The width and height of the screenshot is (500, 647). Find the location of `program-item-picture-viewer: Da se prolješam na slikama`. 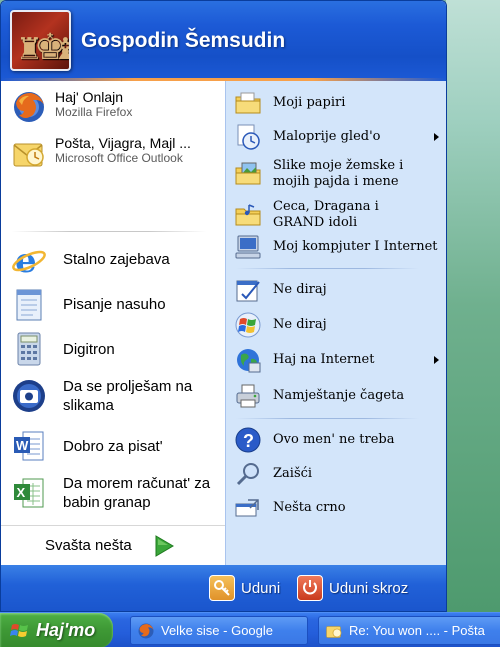

program-item-picture-viewer: Da se prolješam na slikama is located at coordinates (113, 397).